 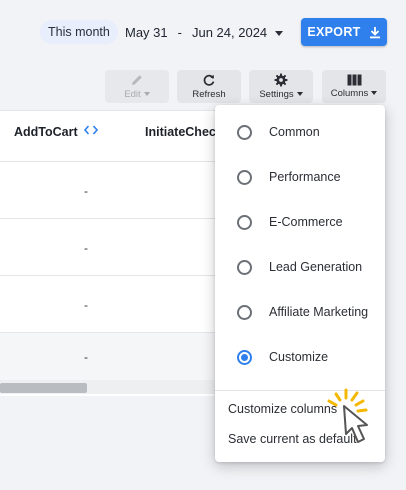 I want to click on pencil-icon, so click(x=137, y=80).